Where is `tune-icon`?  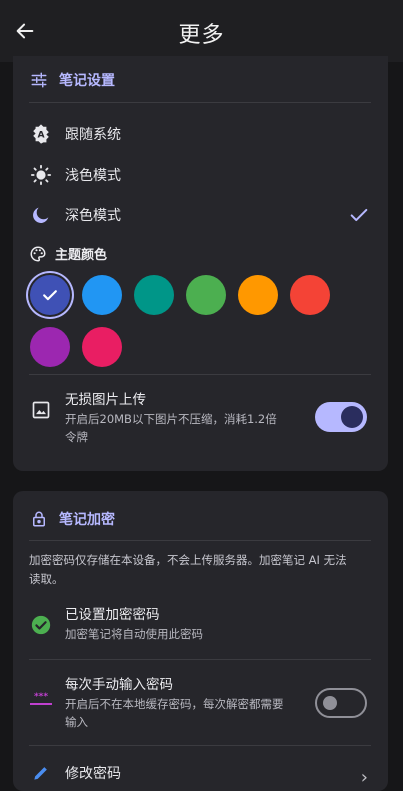 tune-icon is located at coordinates (39, 80).